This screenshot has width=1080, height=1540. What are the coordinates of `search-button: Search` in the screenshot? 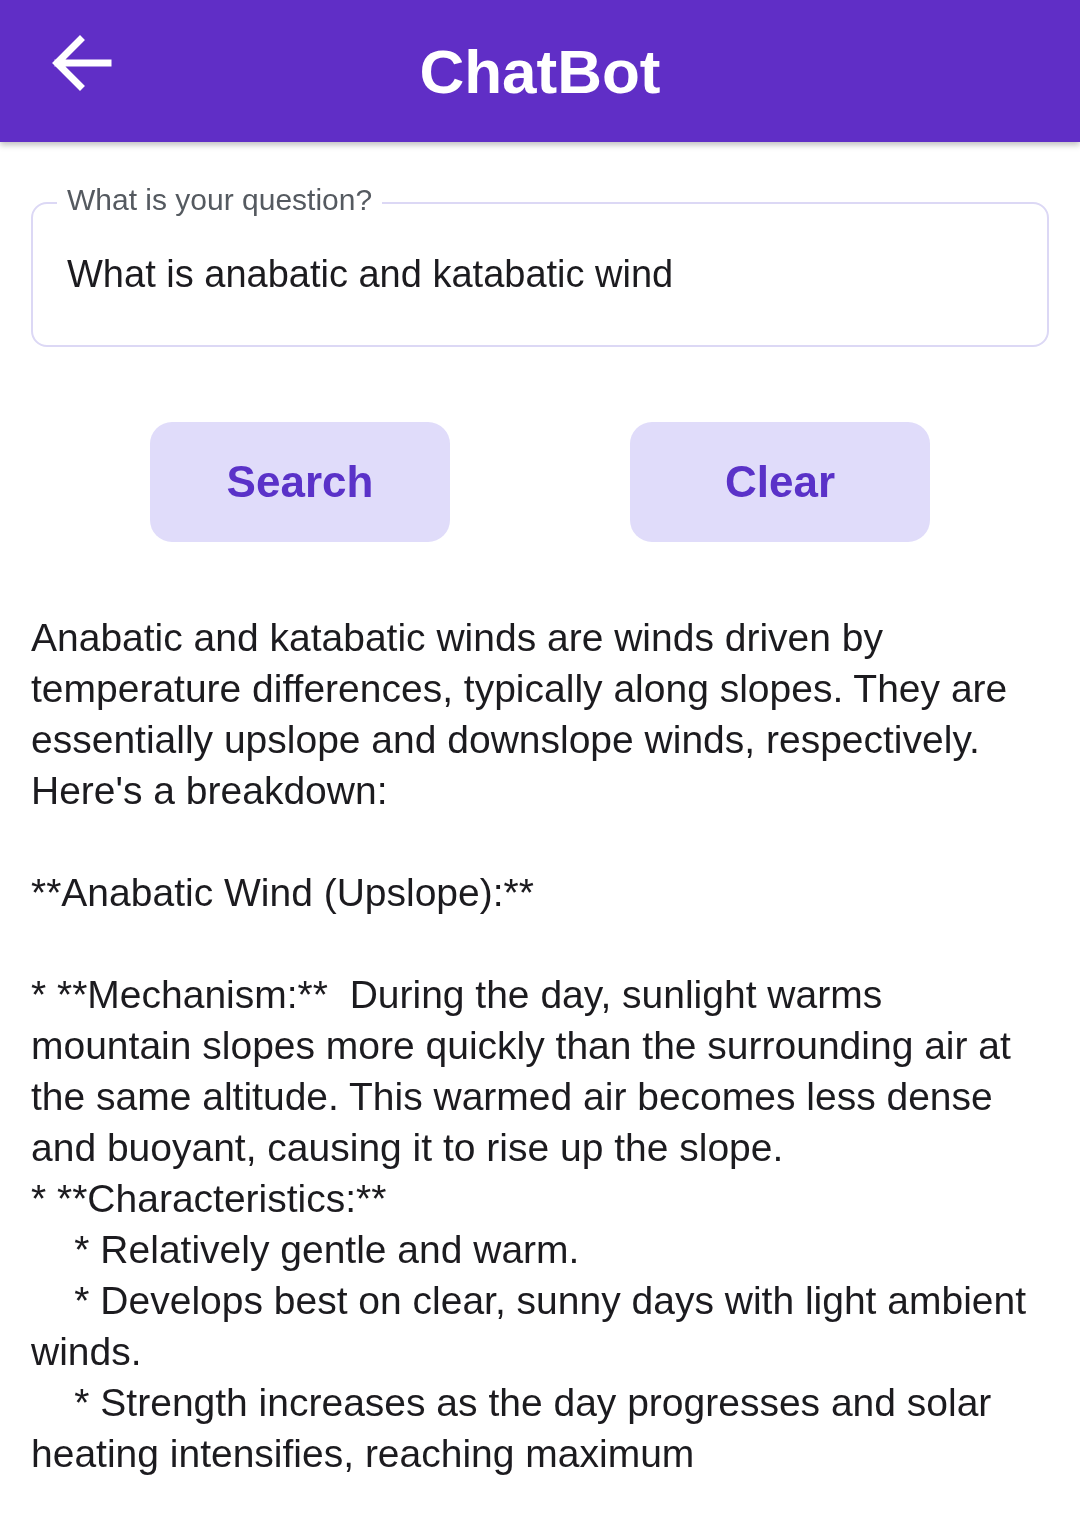 It's located at (300, 482).